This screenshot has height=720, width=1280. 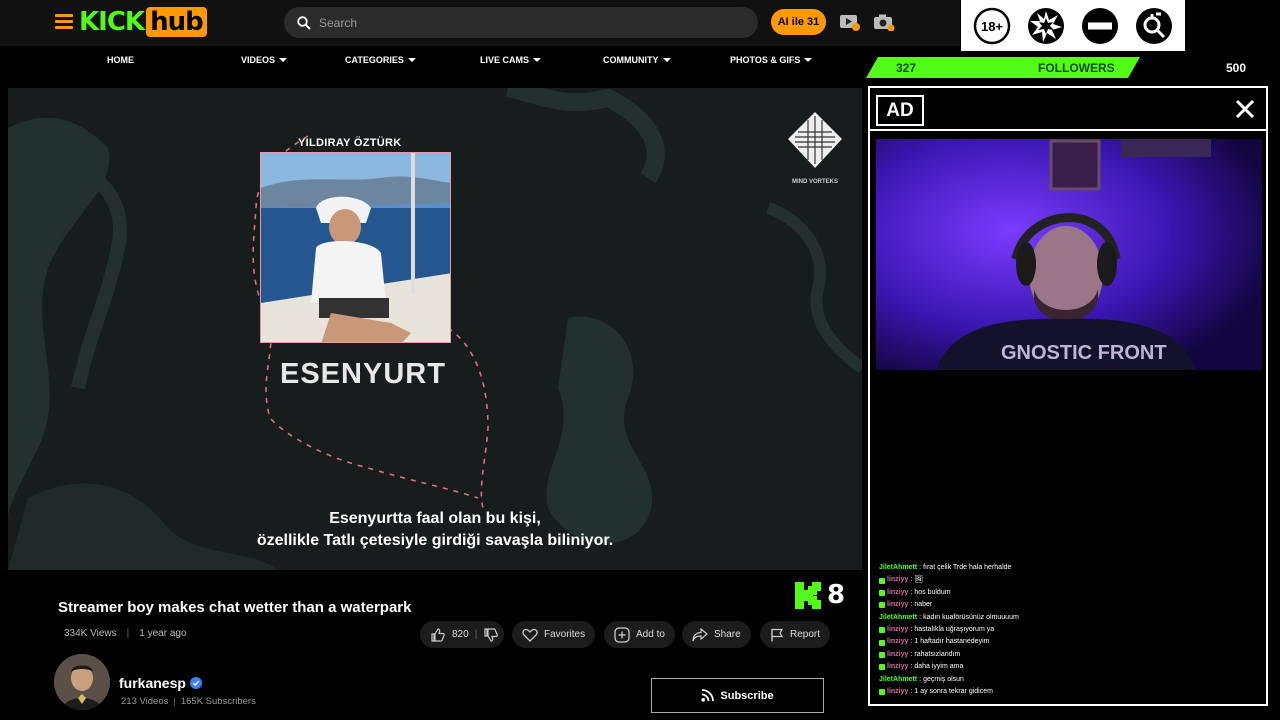 I want to click on video-meta: 334K Views | 1 year ago, so click(x=125, y=633).